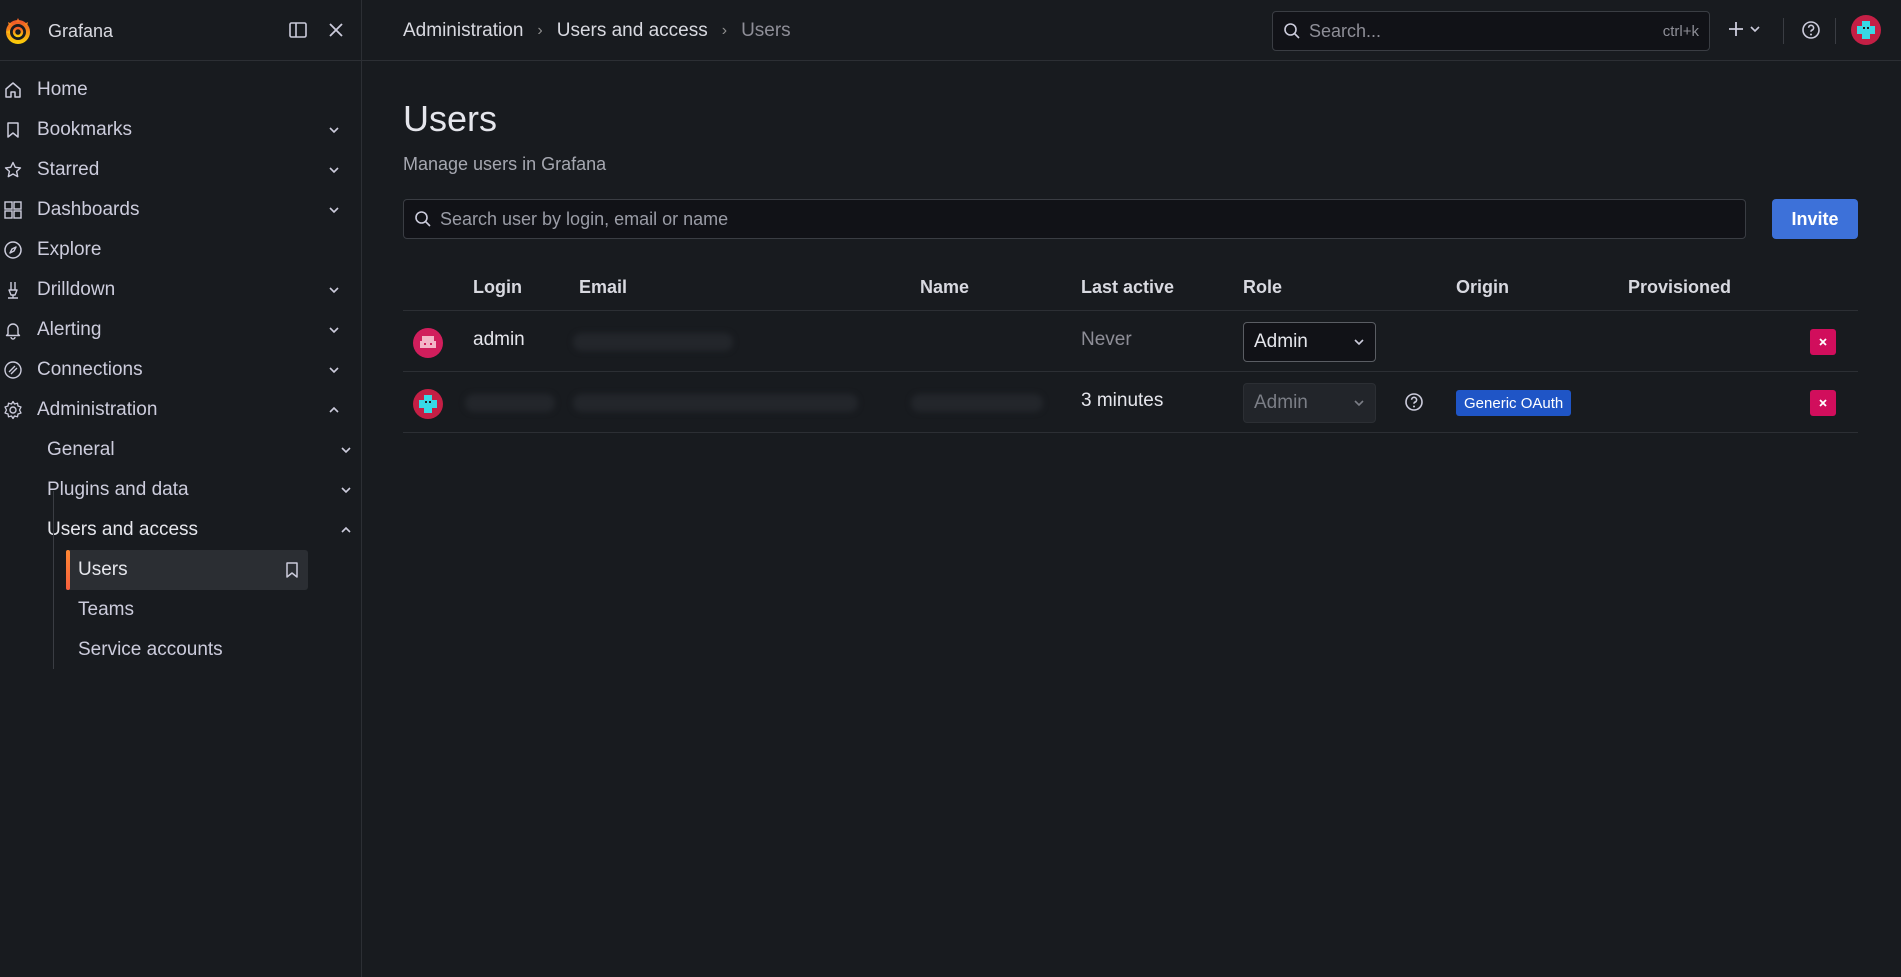 The height and width of the screenshot is (977, 1901). What do you see at coordinates (944, 287) in the screenshot?
I see `column-header-name: Name` at bounding box center [944, 287].